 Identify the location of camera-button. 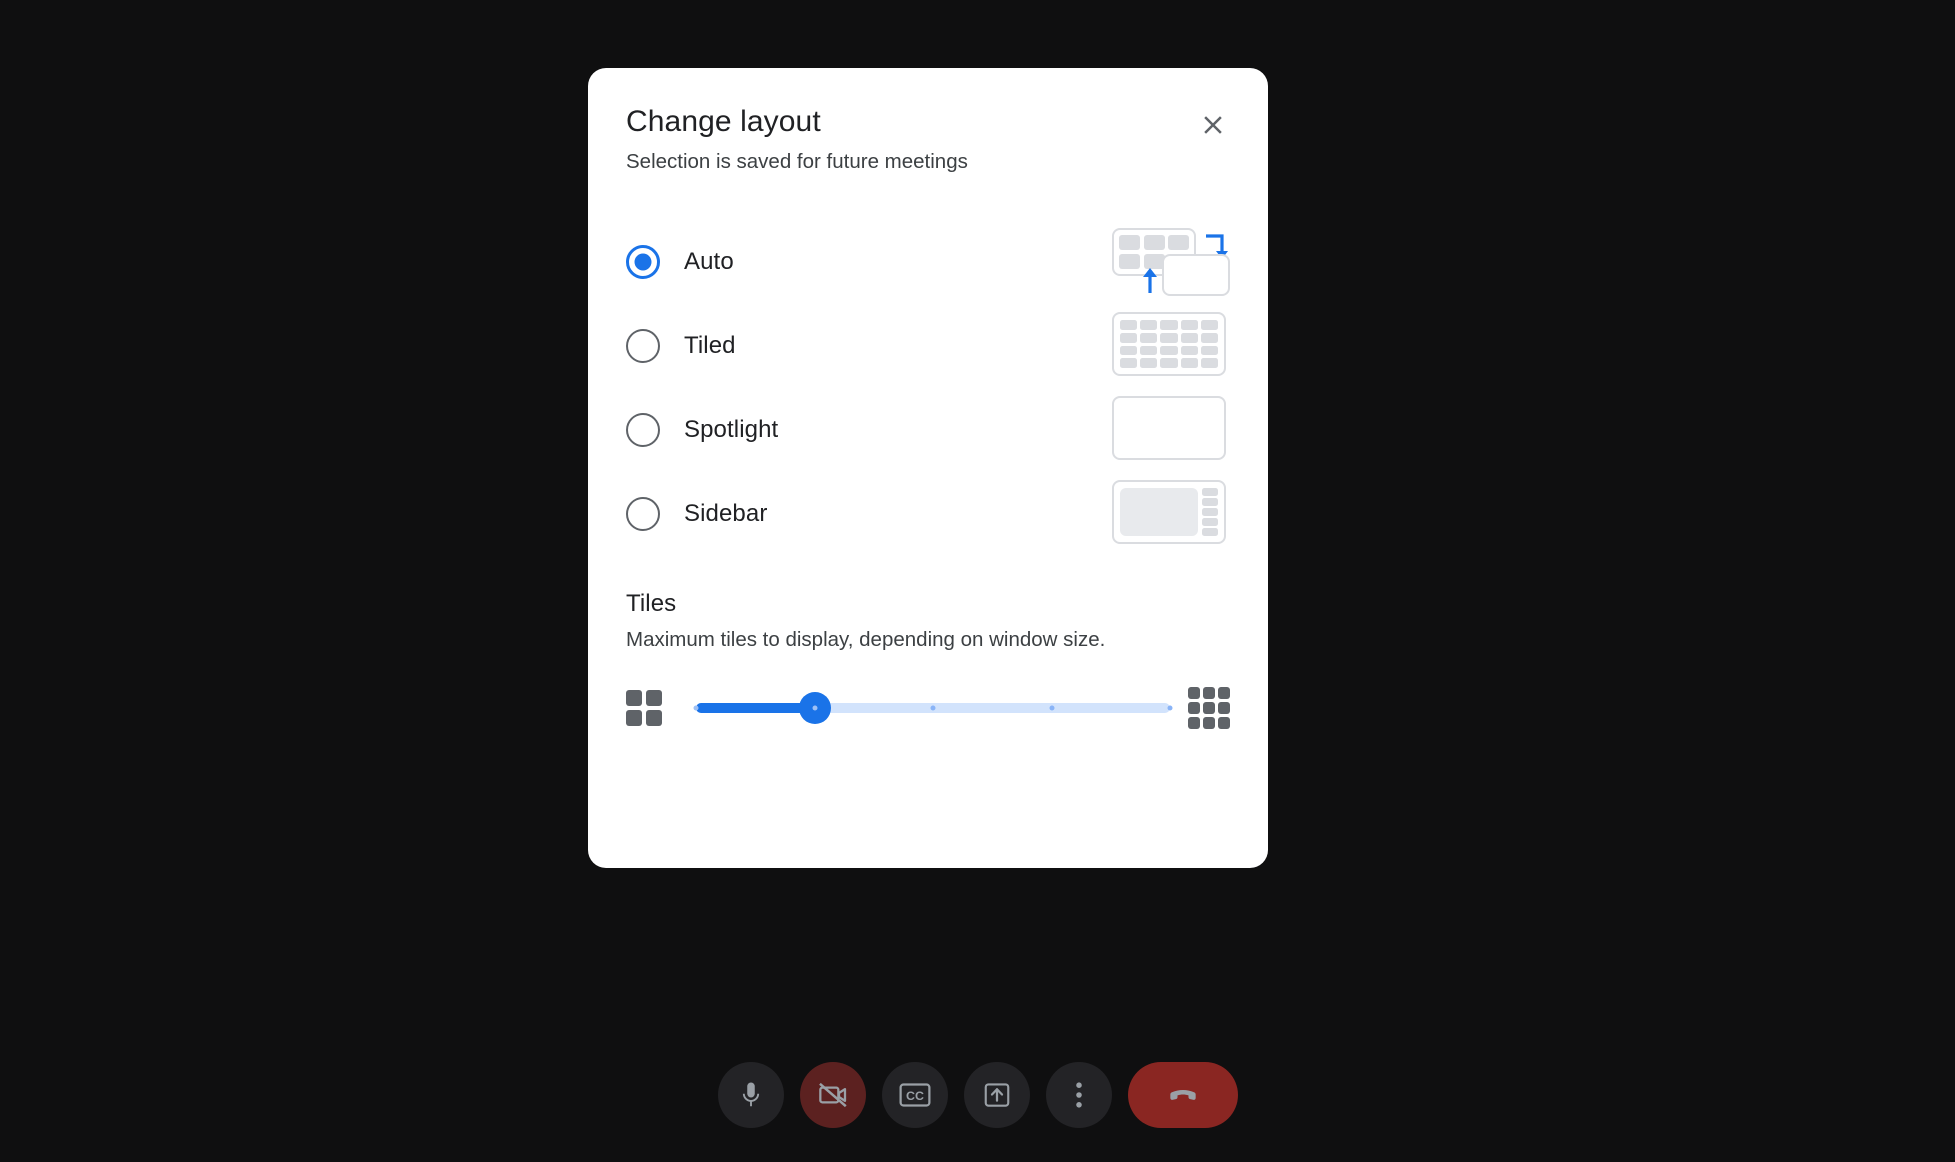
(832, 1095).